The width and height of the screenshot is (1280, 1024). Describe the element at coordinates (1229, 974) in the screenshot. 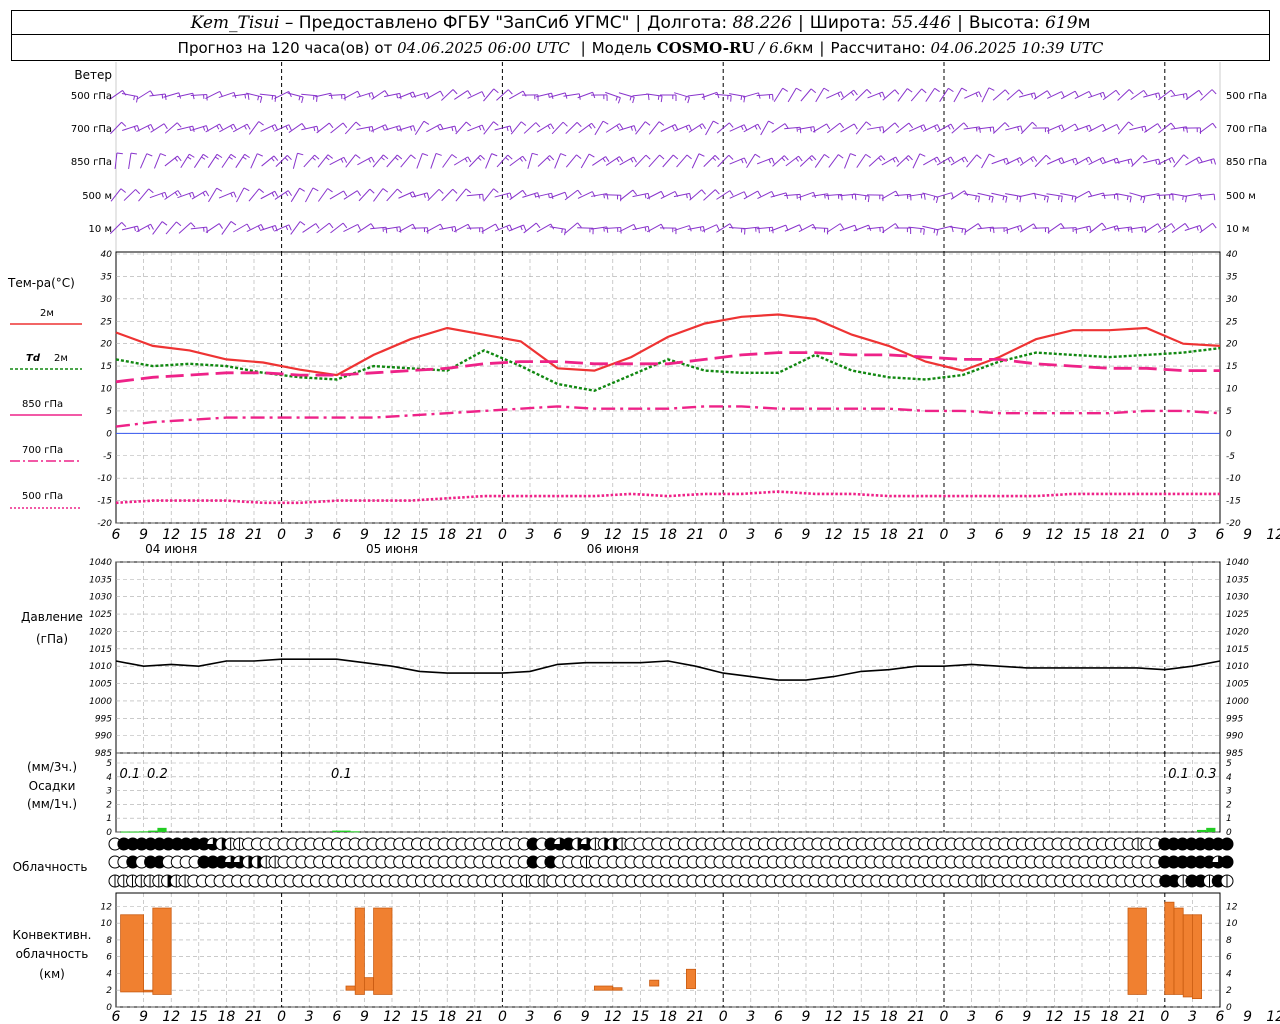

I see `conv-y-tick-right: 4` at that location.